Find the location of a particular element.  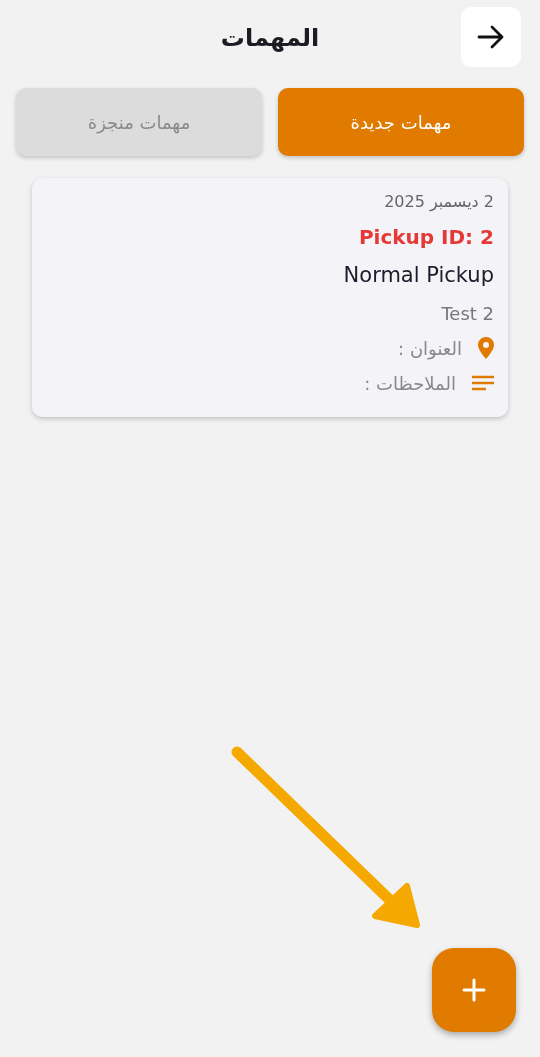

plus-icon is located at coordinates (474, 990).